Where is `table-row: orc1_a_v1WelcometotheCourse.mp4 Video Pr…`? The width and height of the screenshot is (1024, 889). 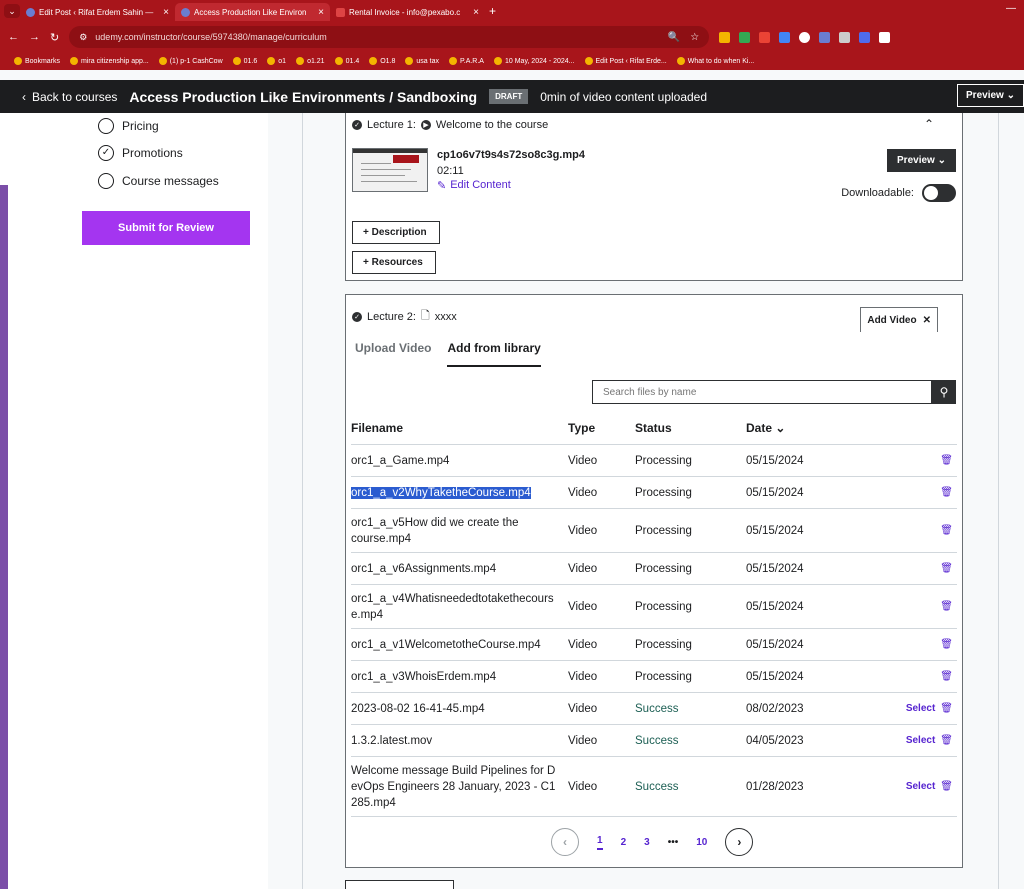 table-row: orc1_a_v1WelcometotheCourse.mp4 Video Pr… is located at coordinates (654, 645).